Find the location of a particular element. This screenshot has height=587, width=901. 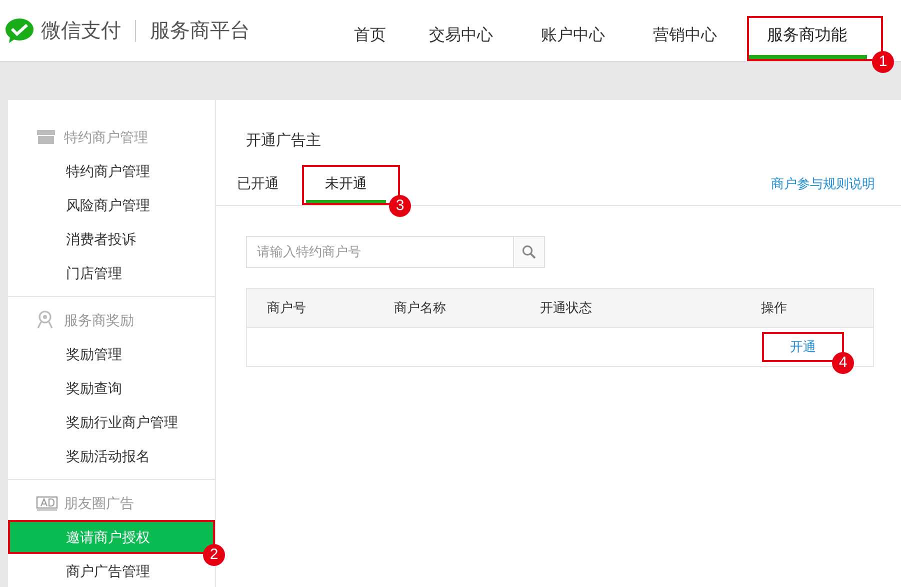

rules-link: 商户参与规则说明 is located at coordinates (823, 189).